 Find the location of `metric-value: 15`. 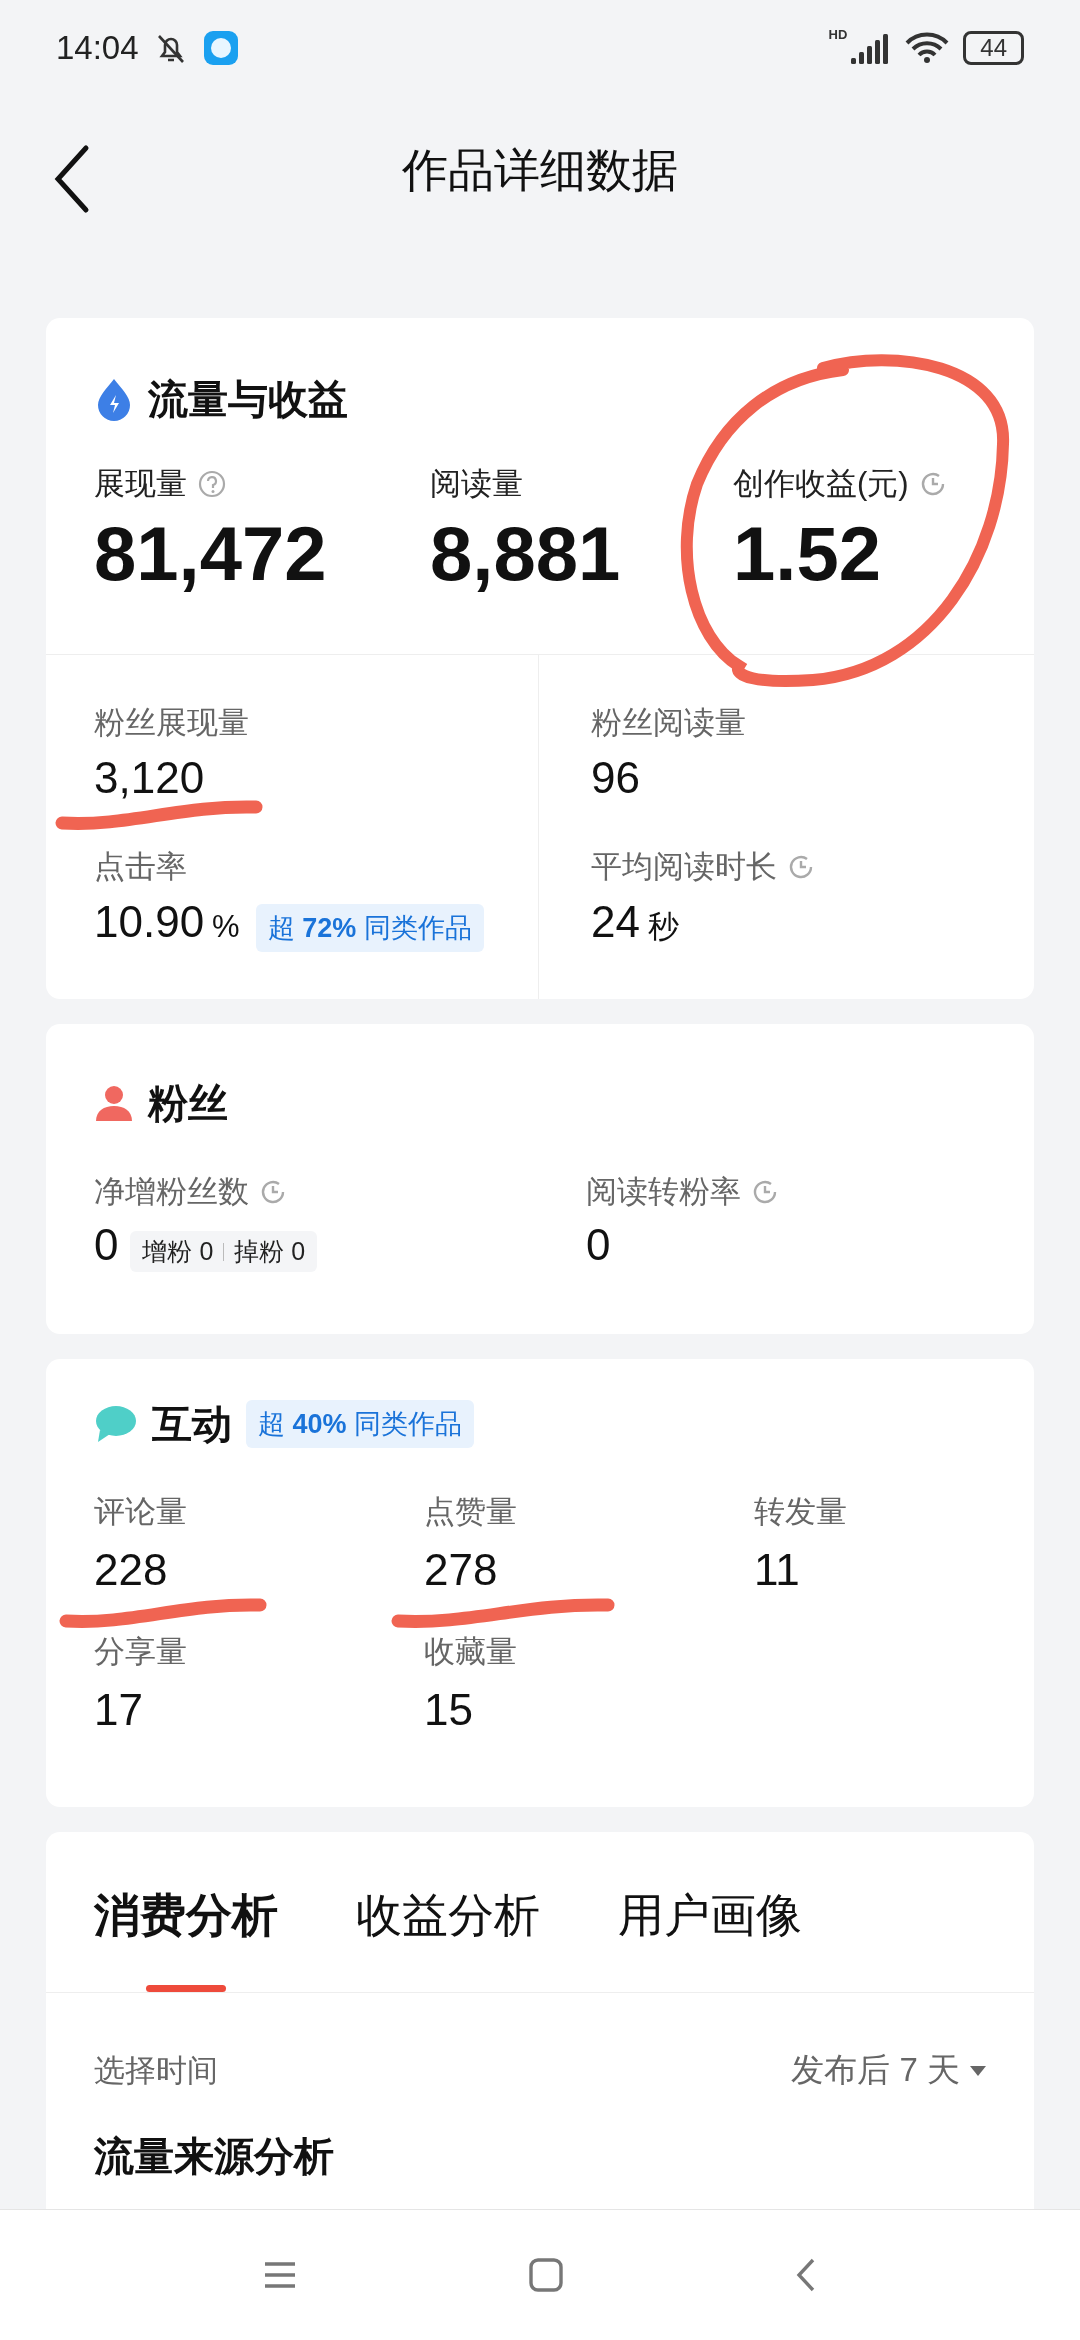

metric-value: 15 is located at coordinates (448, 1710).